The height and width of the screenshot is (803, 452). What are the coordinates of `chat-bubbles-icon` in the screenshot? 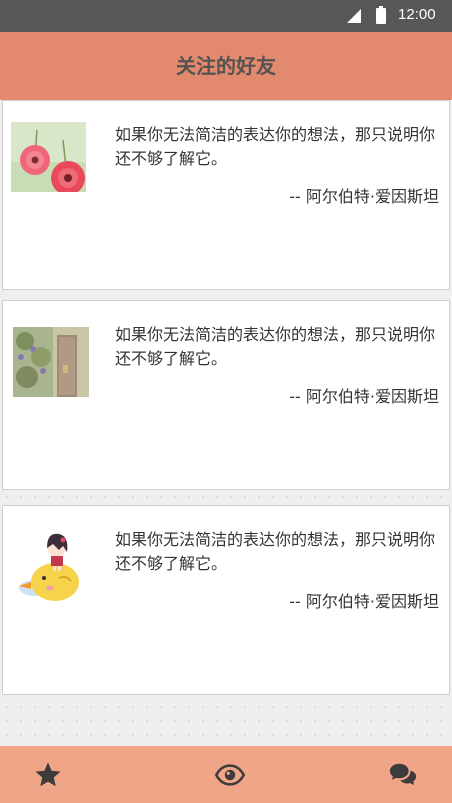 It's located at (403, 774).